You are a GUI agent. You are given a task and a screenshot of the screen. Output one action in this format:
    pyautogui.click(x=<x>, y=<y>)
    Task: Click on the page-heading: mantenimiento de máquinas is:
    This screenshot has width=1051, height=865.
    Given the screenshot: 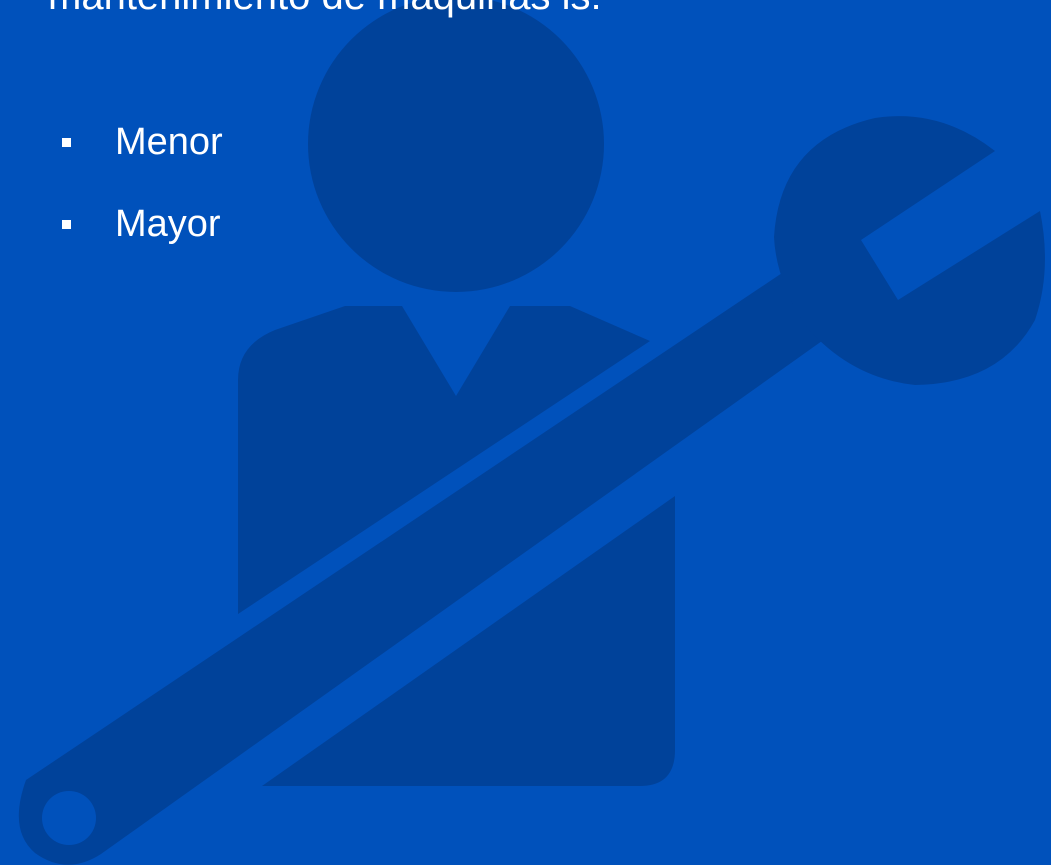 What is the action you would take?
    pyautogui.click(x=325, y=10)
    